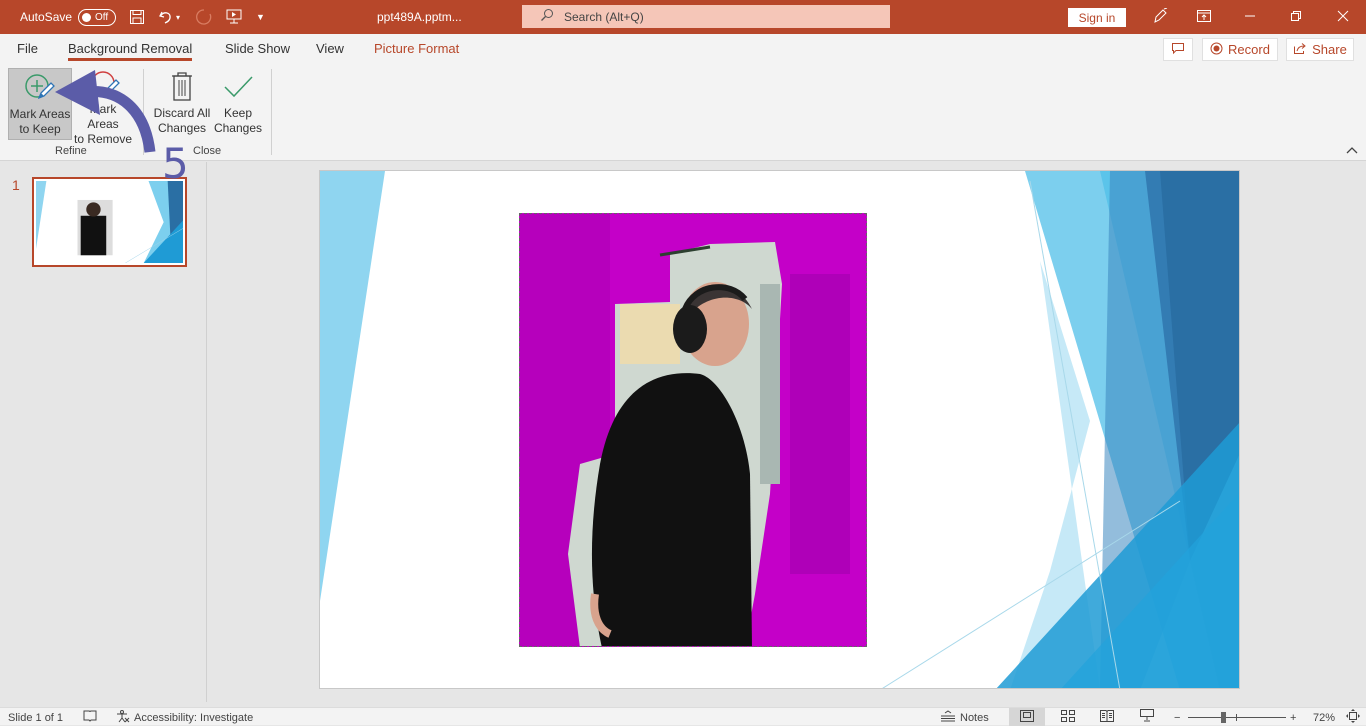 This screenshot has height=726, width=1366. I want to click on customize-qat-icon: ▼, so click(260, 17).